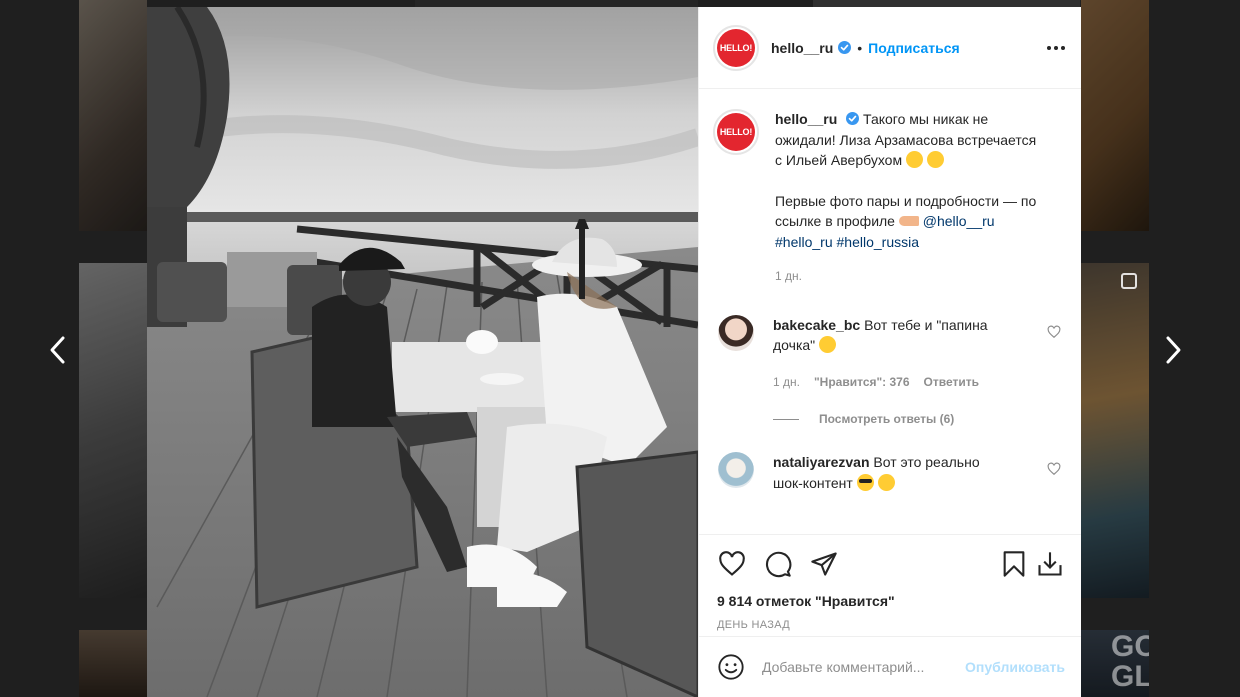 This screenshot has height=697, width=1240. Describe the element at coordinates (786, 419) in the screenshot. I see `replies-divider` at that location.